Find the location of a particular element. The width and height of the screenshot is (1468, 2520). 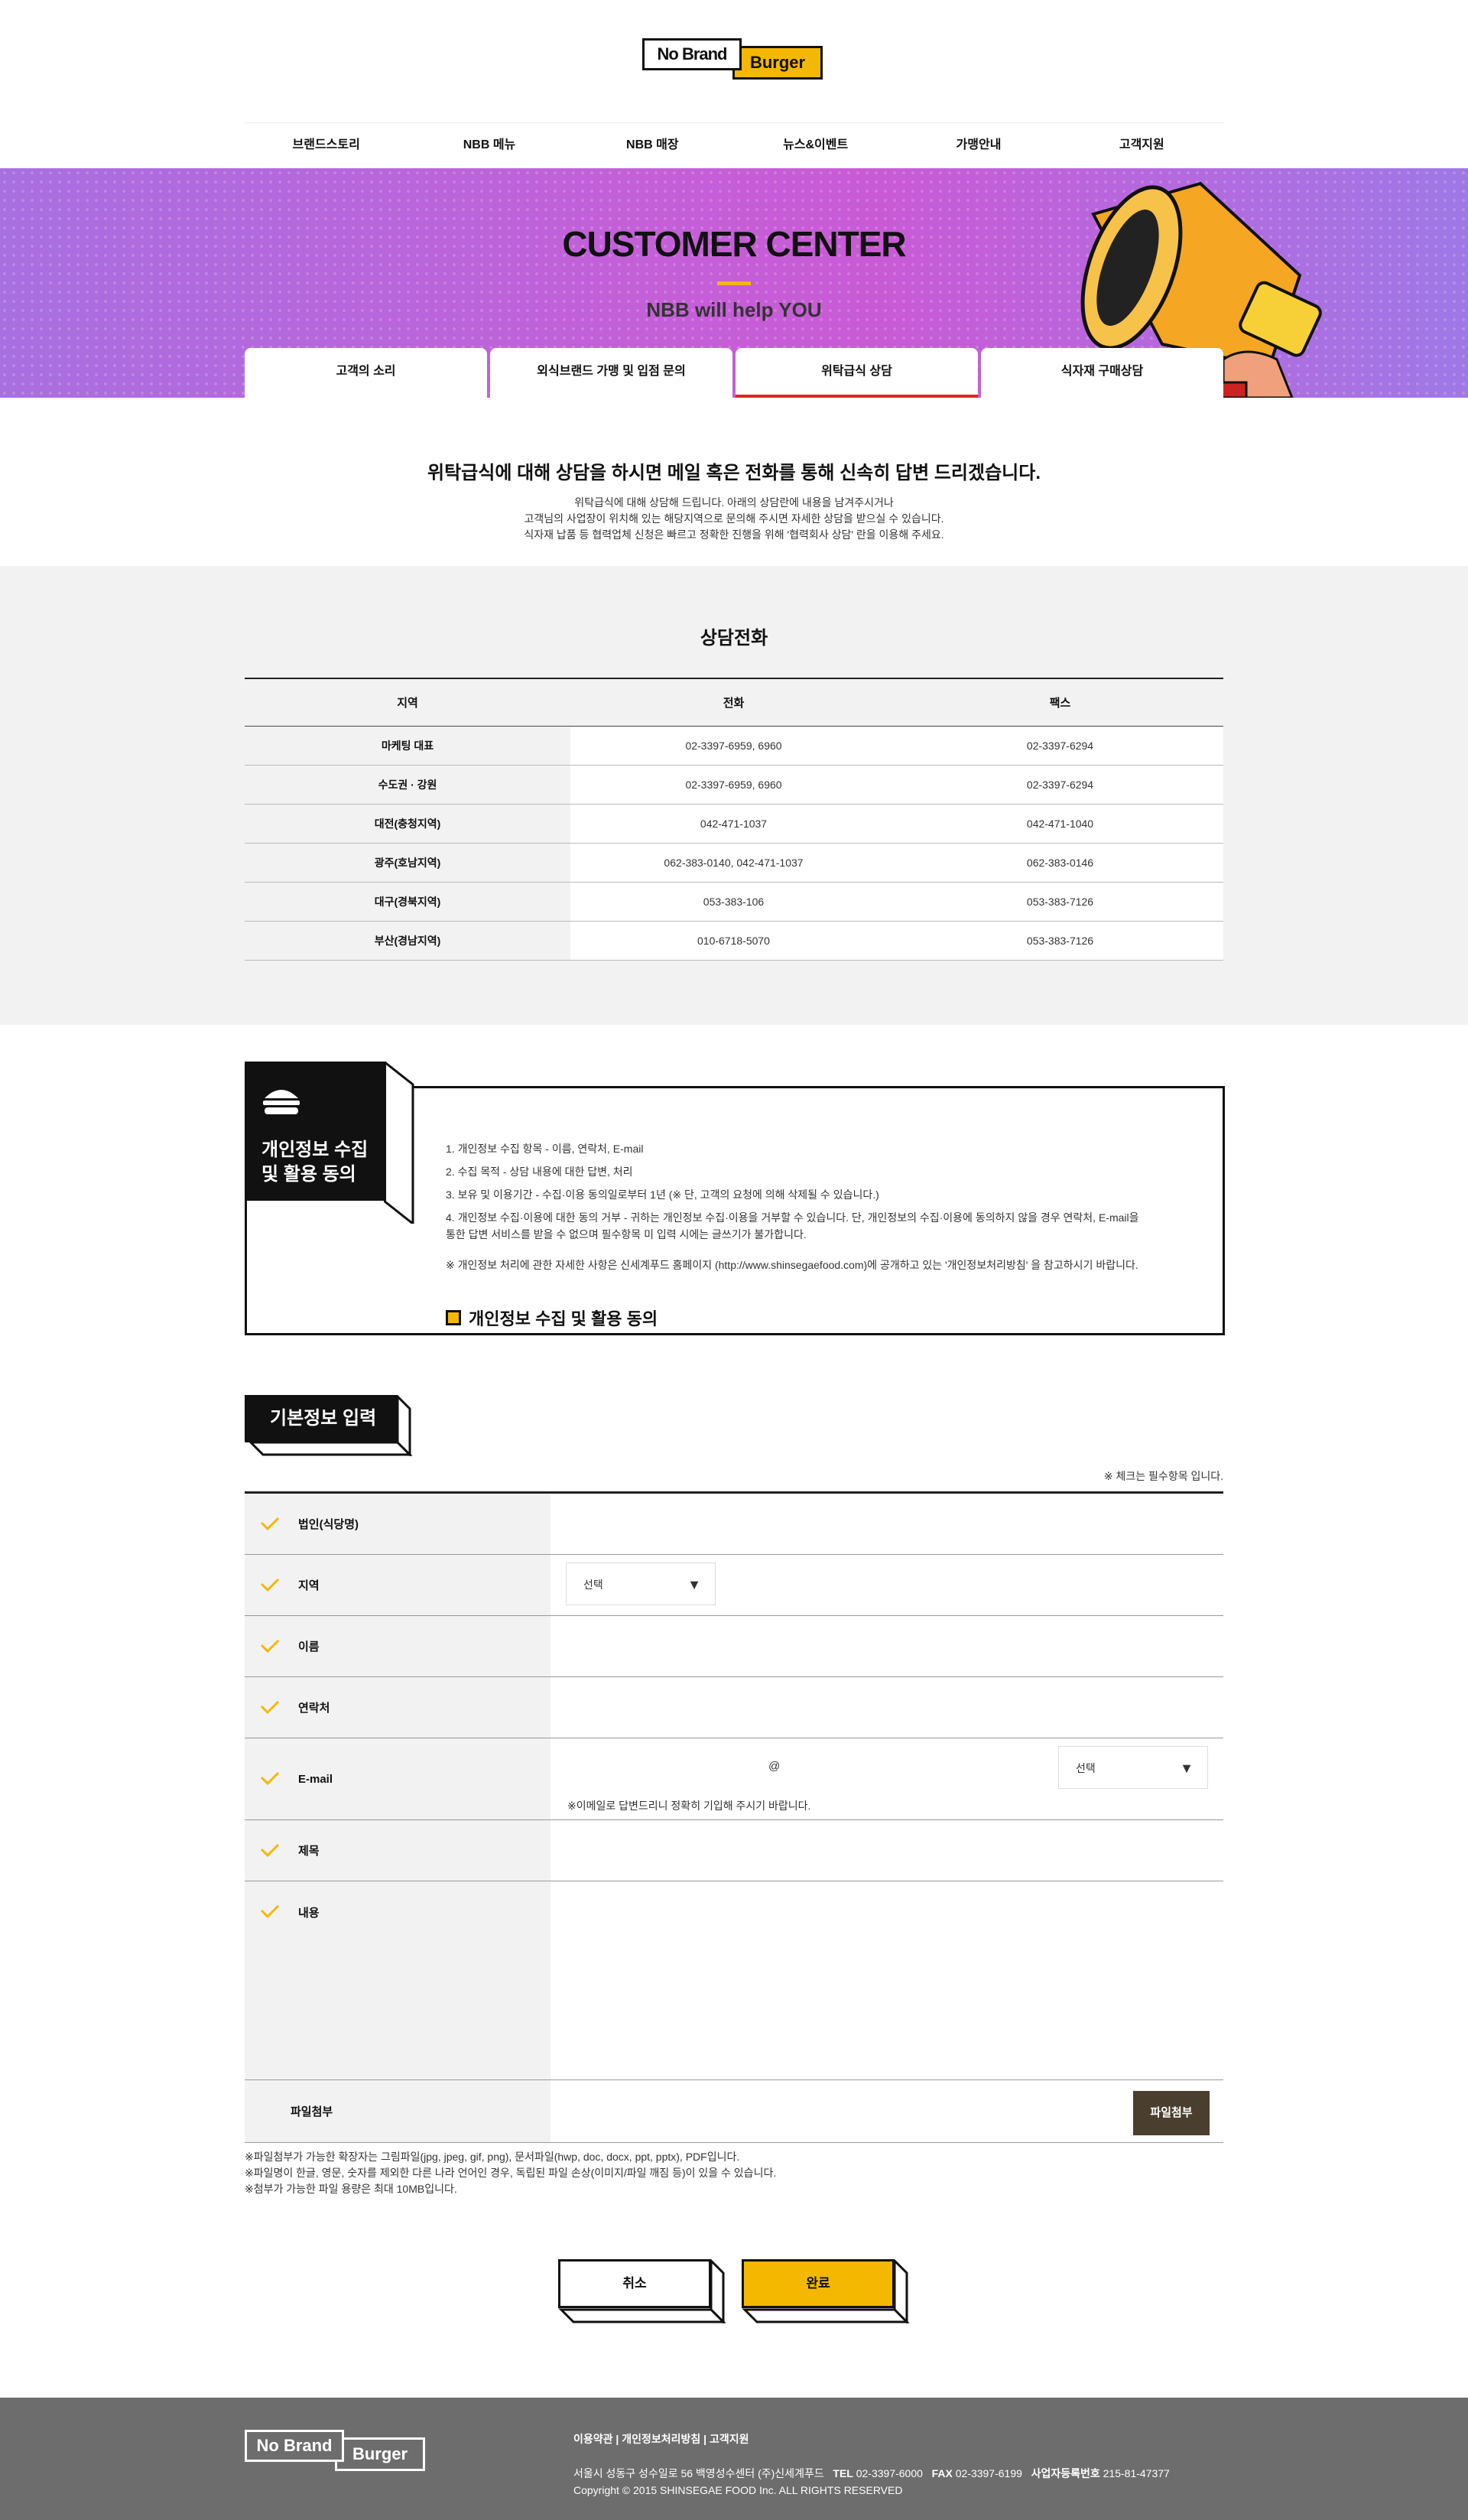

file-attach-button: 파일첨부 is located at coordinates (1171, 2113).